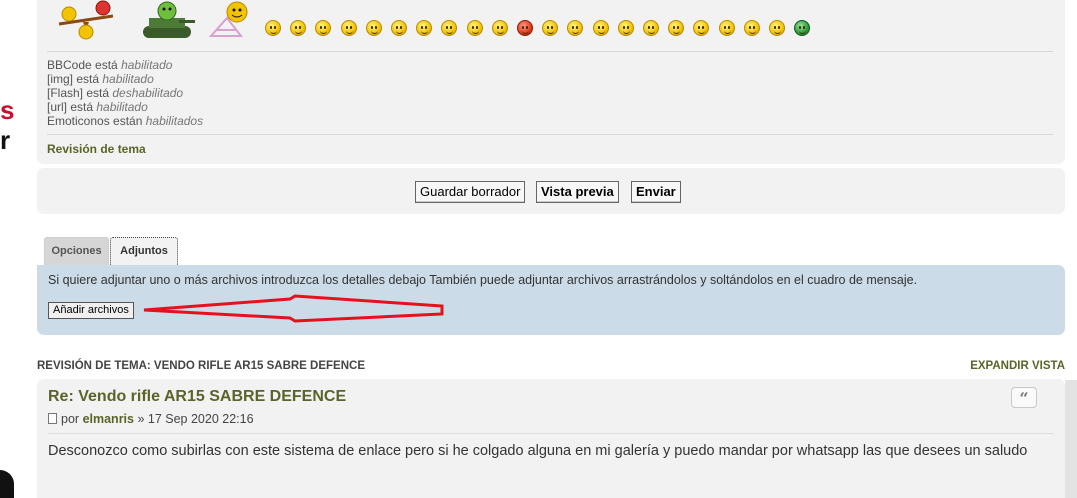  What do you see at coordinates (144, 251) in the screenshot?
I see `tab-attachments: Adjuntos` at bounding box center [144, 251].